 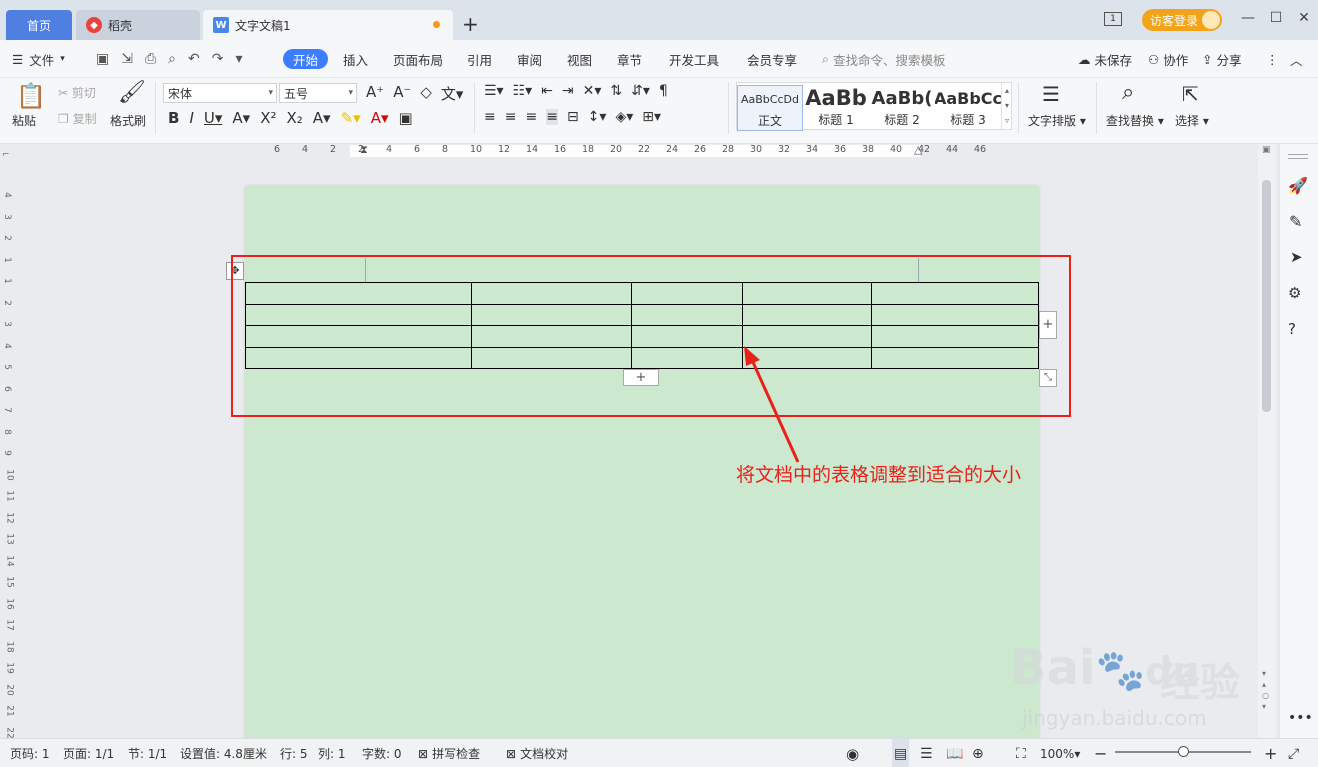 I want to click on customize-icon: ▾, so click(x=238, y=59).